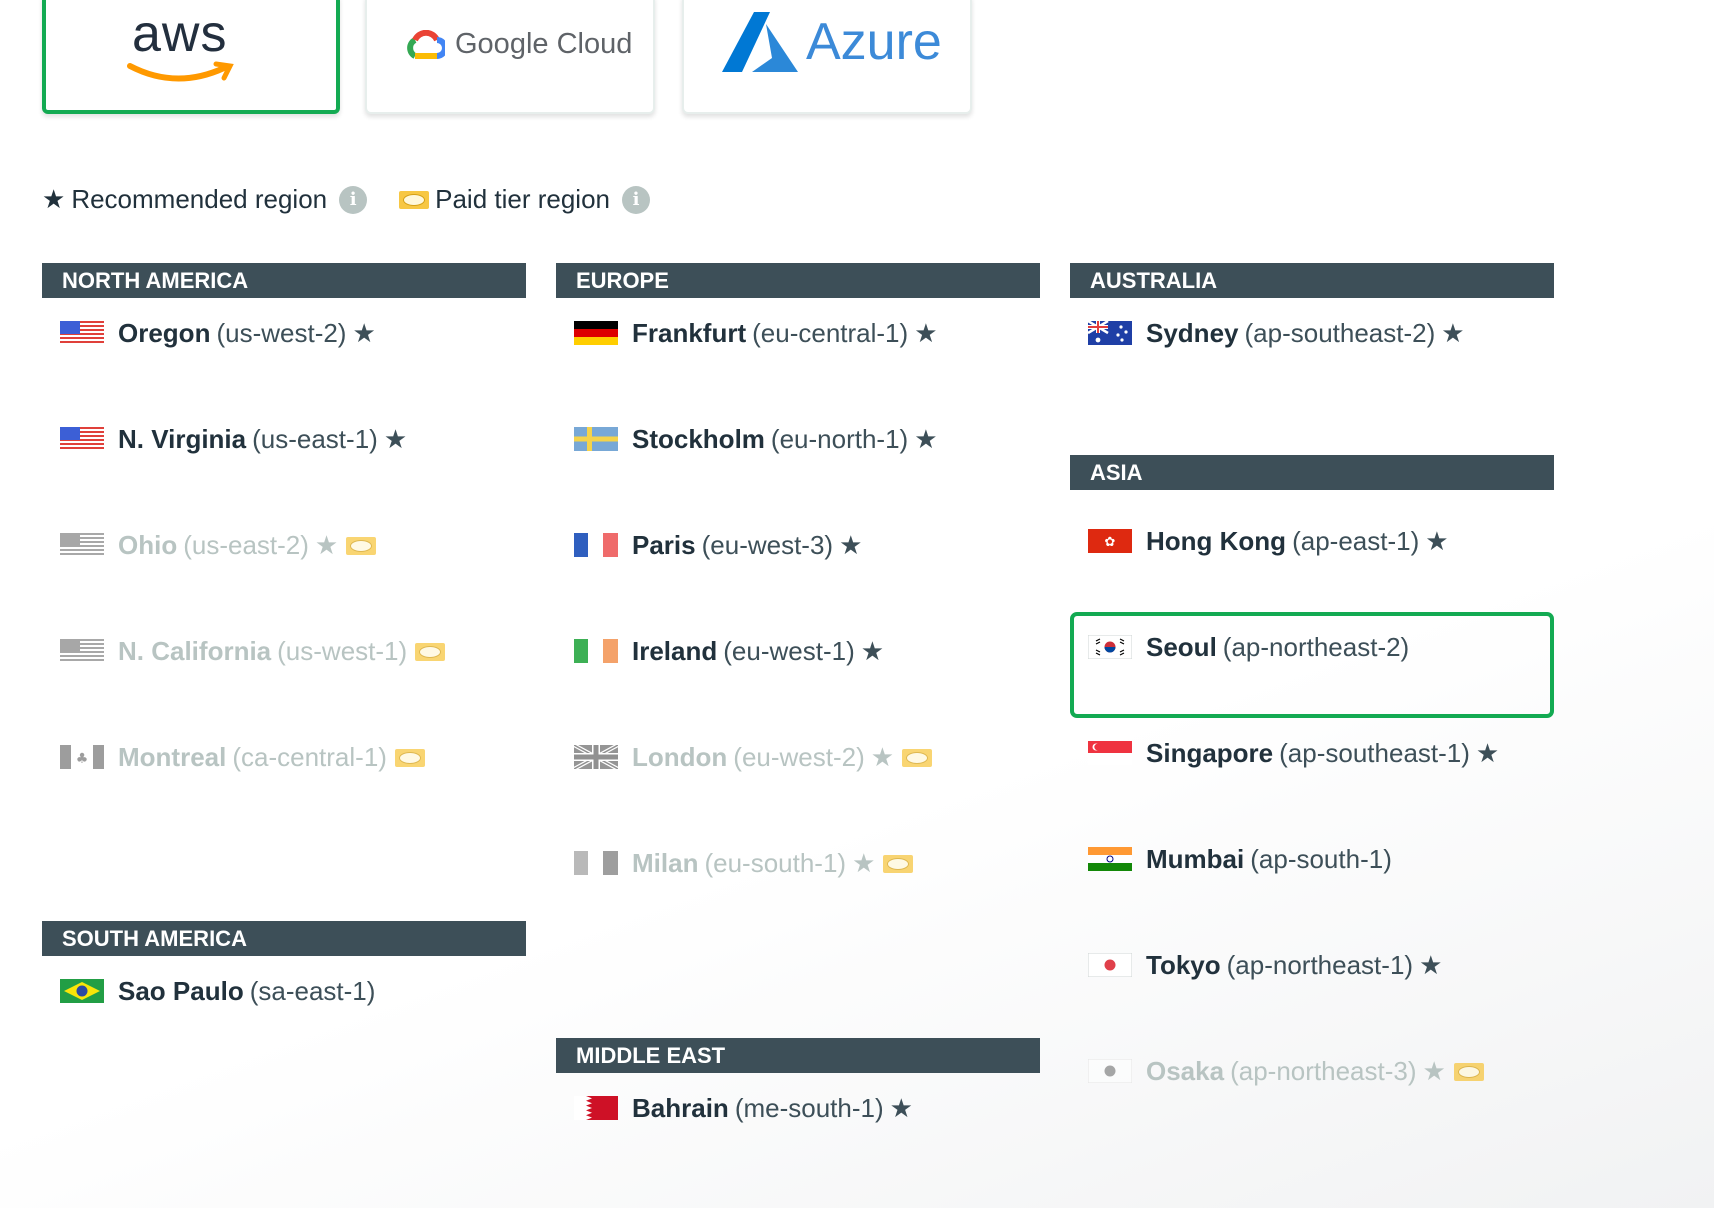 The image size is (1714, 1208). I want to click on ireland-flag-icon, so click(596, 651).